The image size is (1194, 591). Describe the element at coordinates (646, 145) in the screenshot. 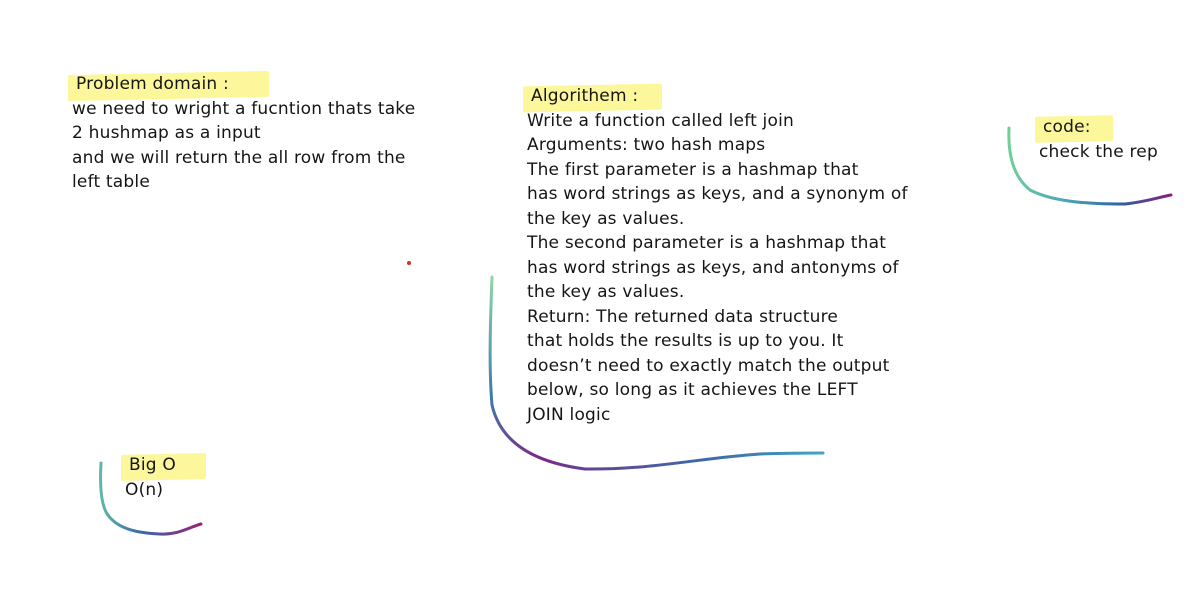

I see `algorithm-line: Arguments: two hash maps` at that location.